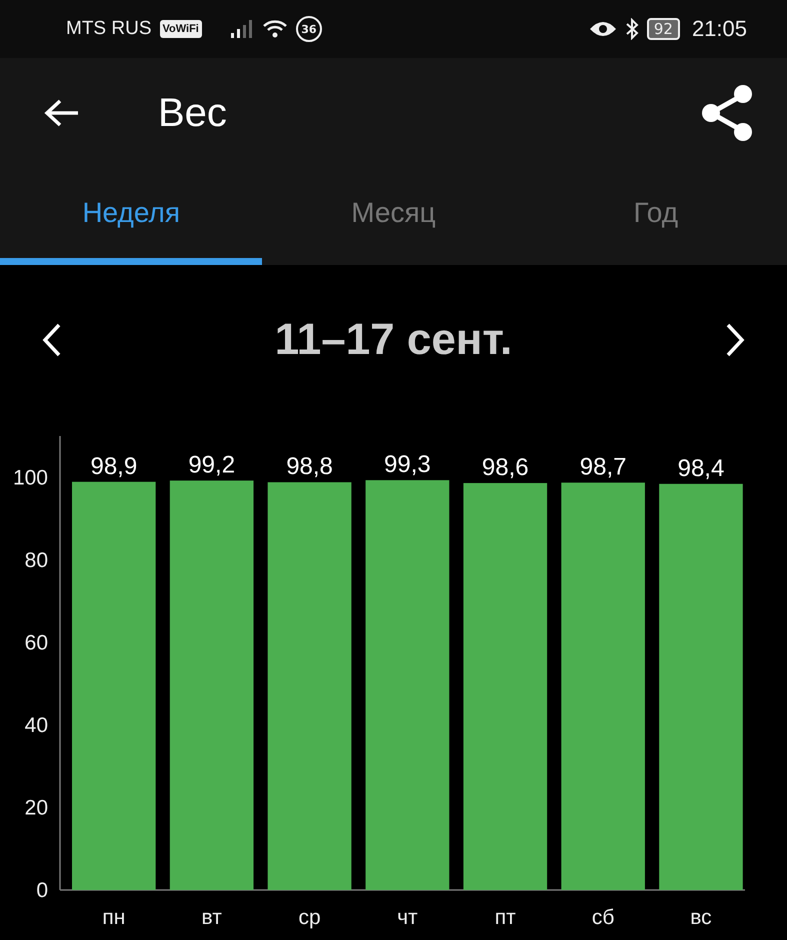 The height and width of the screenshot is (940, 787). I want to click on period-tab: Месяц, so click(393, 216).